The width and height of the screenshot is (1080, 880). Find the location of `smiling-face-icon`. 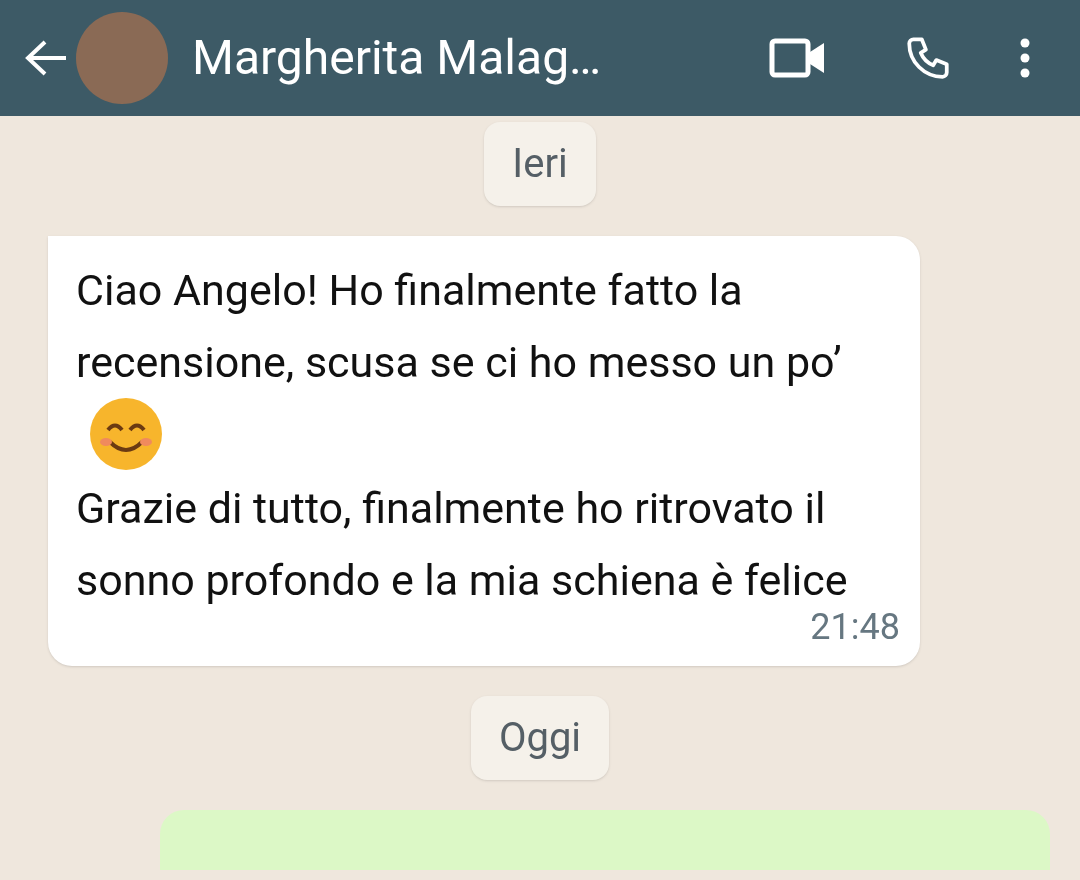

smiling-face-icon is located at coordinates (126, 433).